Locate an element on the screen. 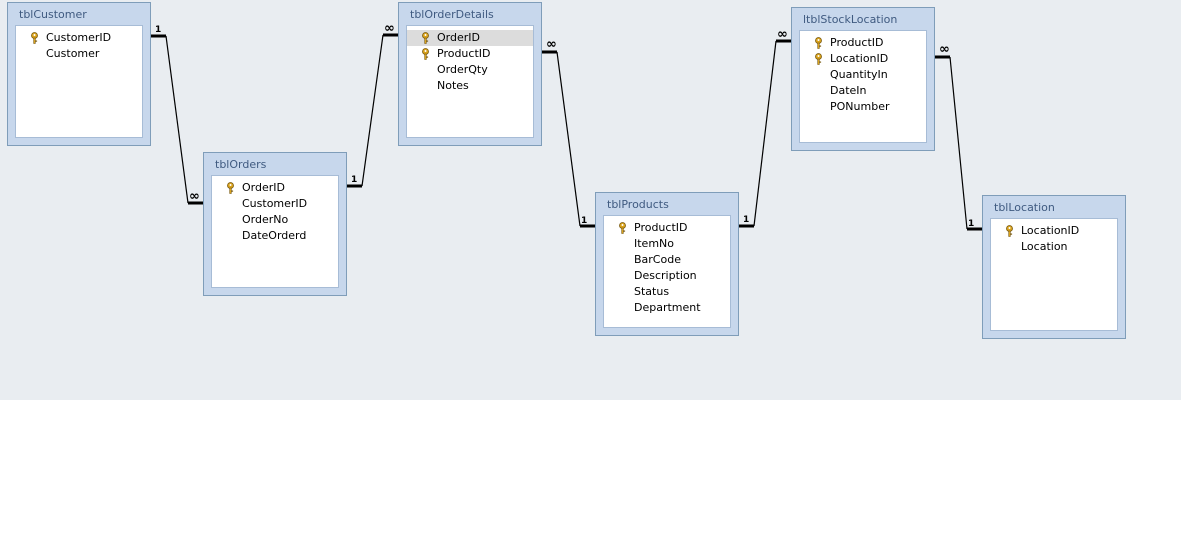 Image resolution: width=1181 pixels, height=540 pixels. field-row: ItemNo is located at coordinates (667, 244).